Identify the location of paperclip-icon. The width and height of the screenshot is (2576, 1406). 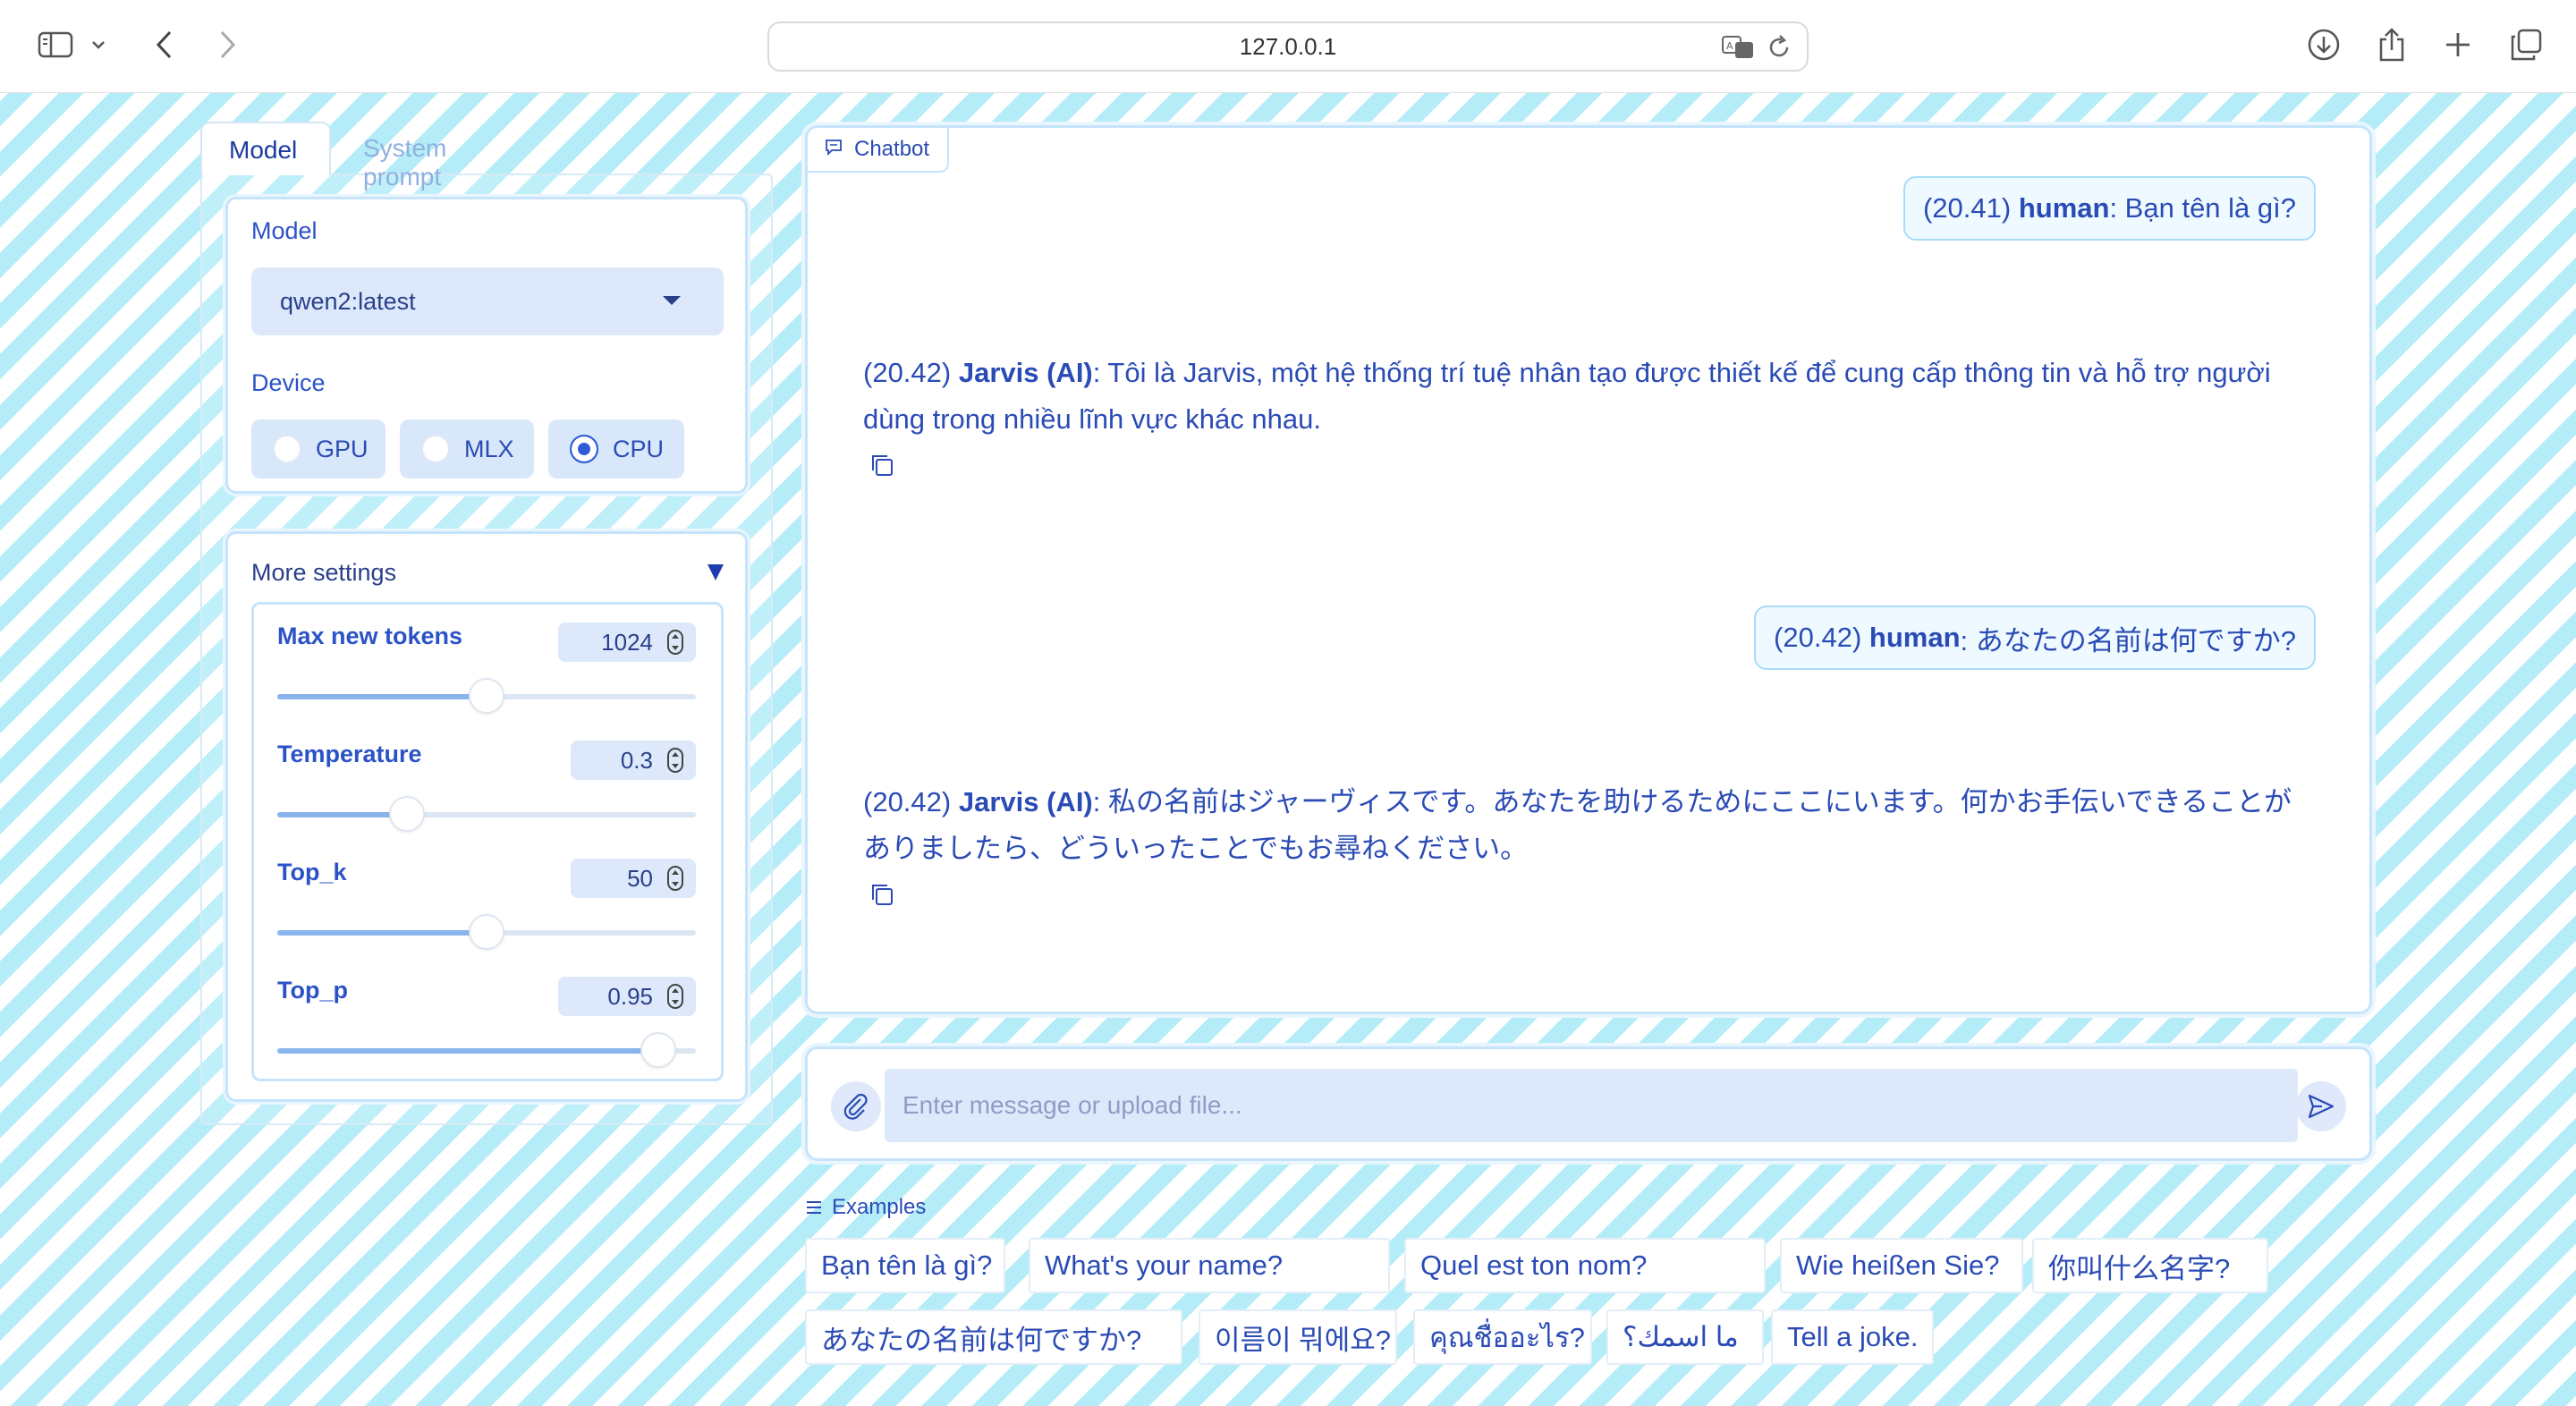
(855, 1106).